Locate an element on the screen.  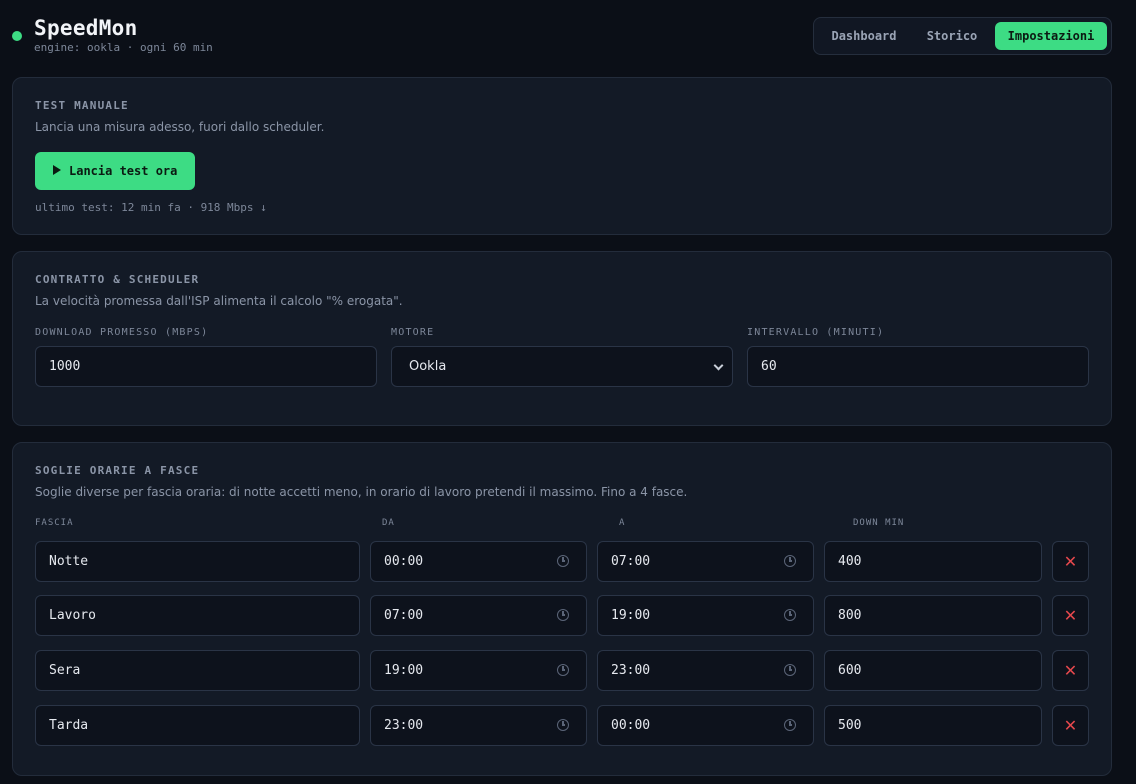
engine-selected-value: Ookla is located at coordinates (428, 366).